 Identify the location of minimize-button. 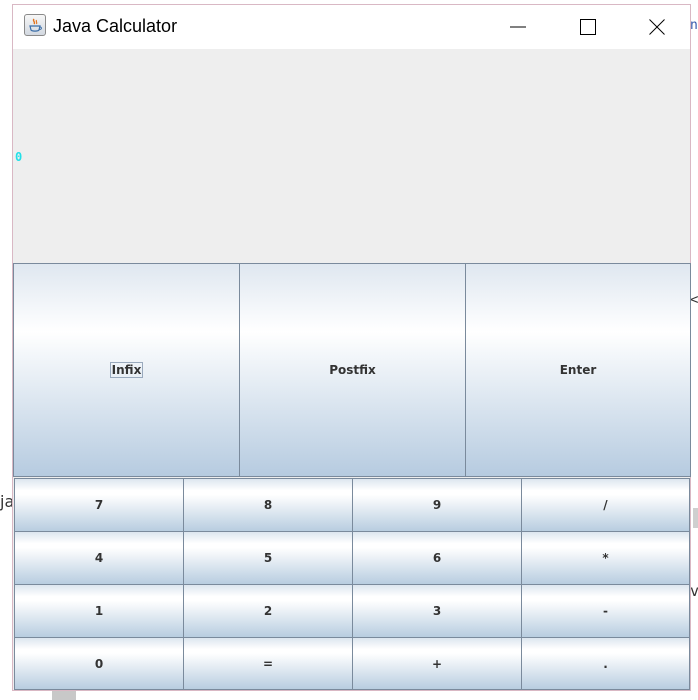
(518, 27).